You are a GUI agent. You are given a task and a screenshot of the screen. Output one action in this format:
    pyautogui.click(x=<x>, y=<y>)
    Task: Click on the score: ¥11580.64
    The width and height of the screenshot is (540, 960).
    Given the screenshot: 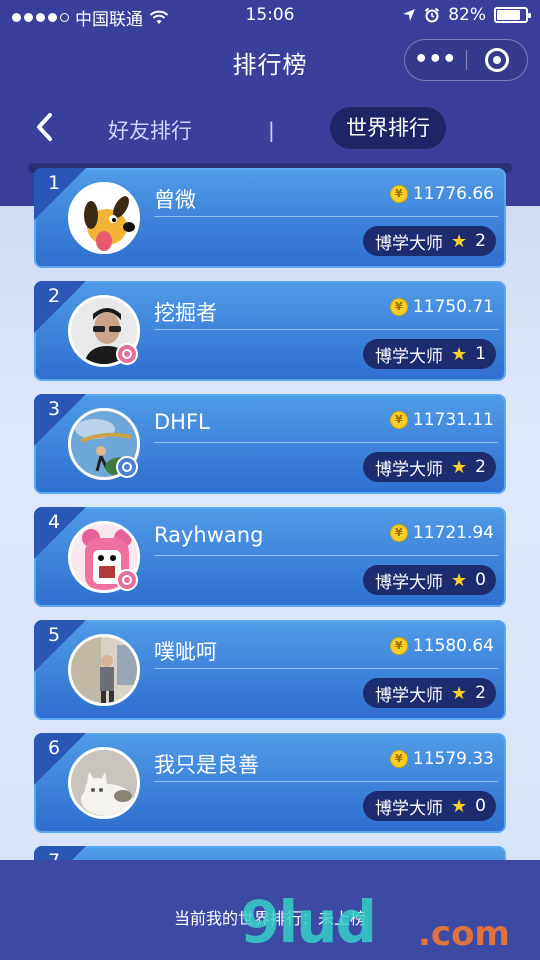 What is the action you would take?
    pyautogui.click(x=441, y=646)
    